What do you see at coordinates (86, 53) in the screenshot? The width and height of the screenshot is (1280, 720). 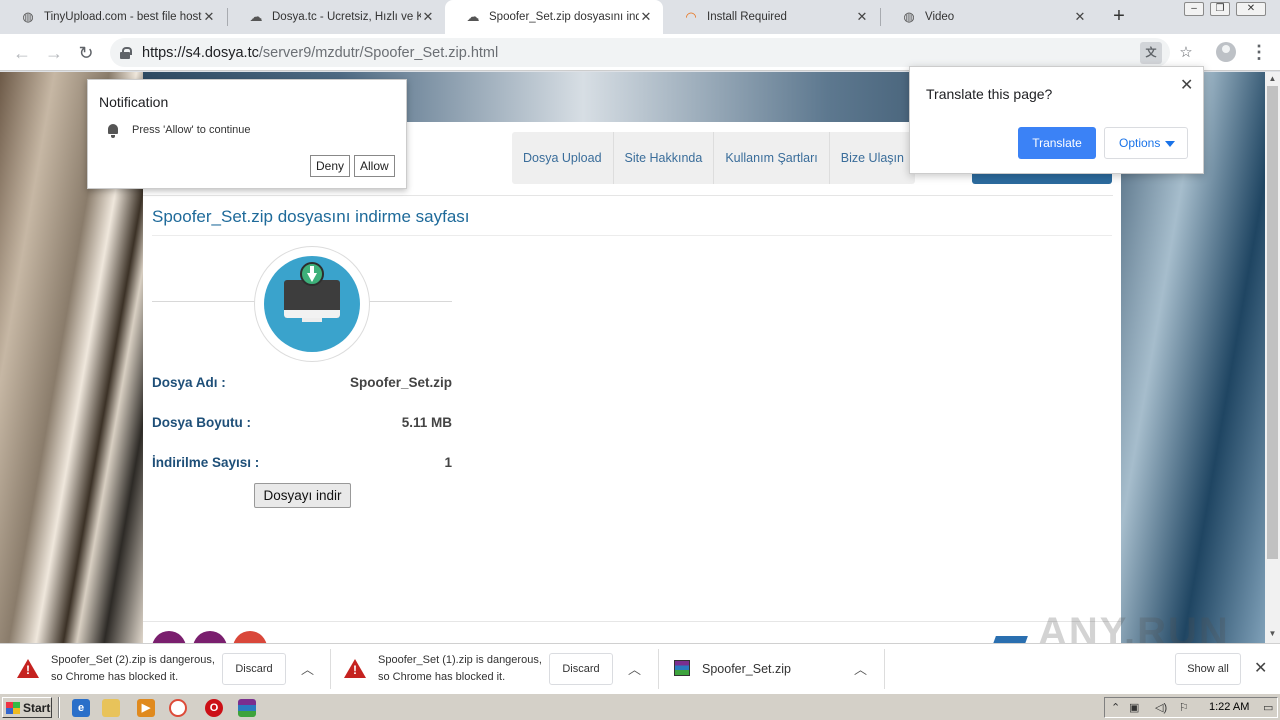 I see `reload-button: ↻` at bounding box center [86, 53].